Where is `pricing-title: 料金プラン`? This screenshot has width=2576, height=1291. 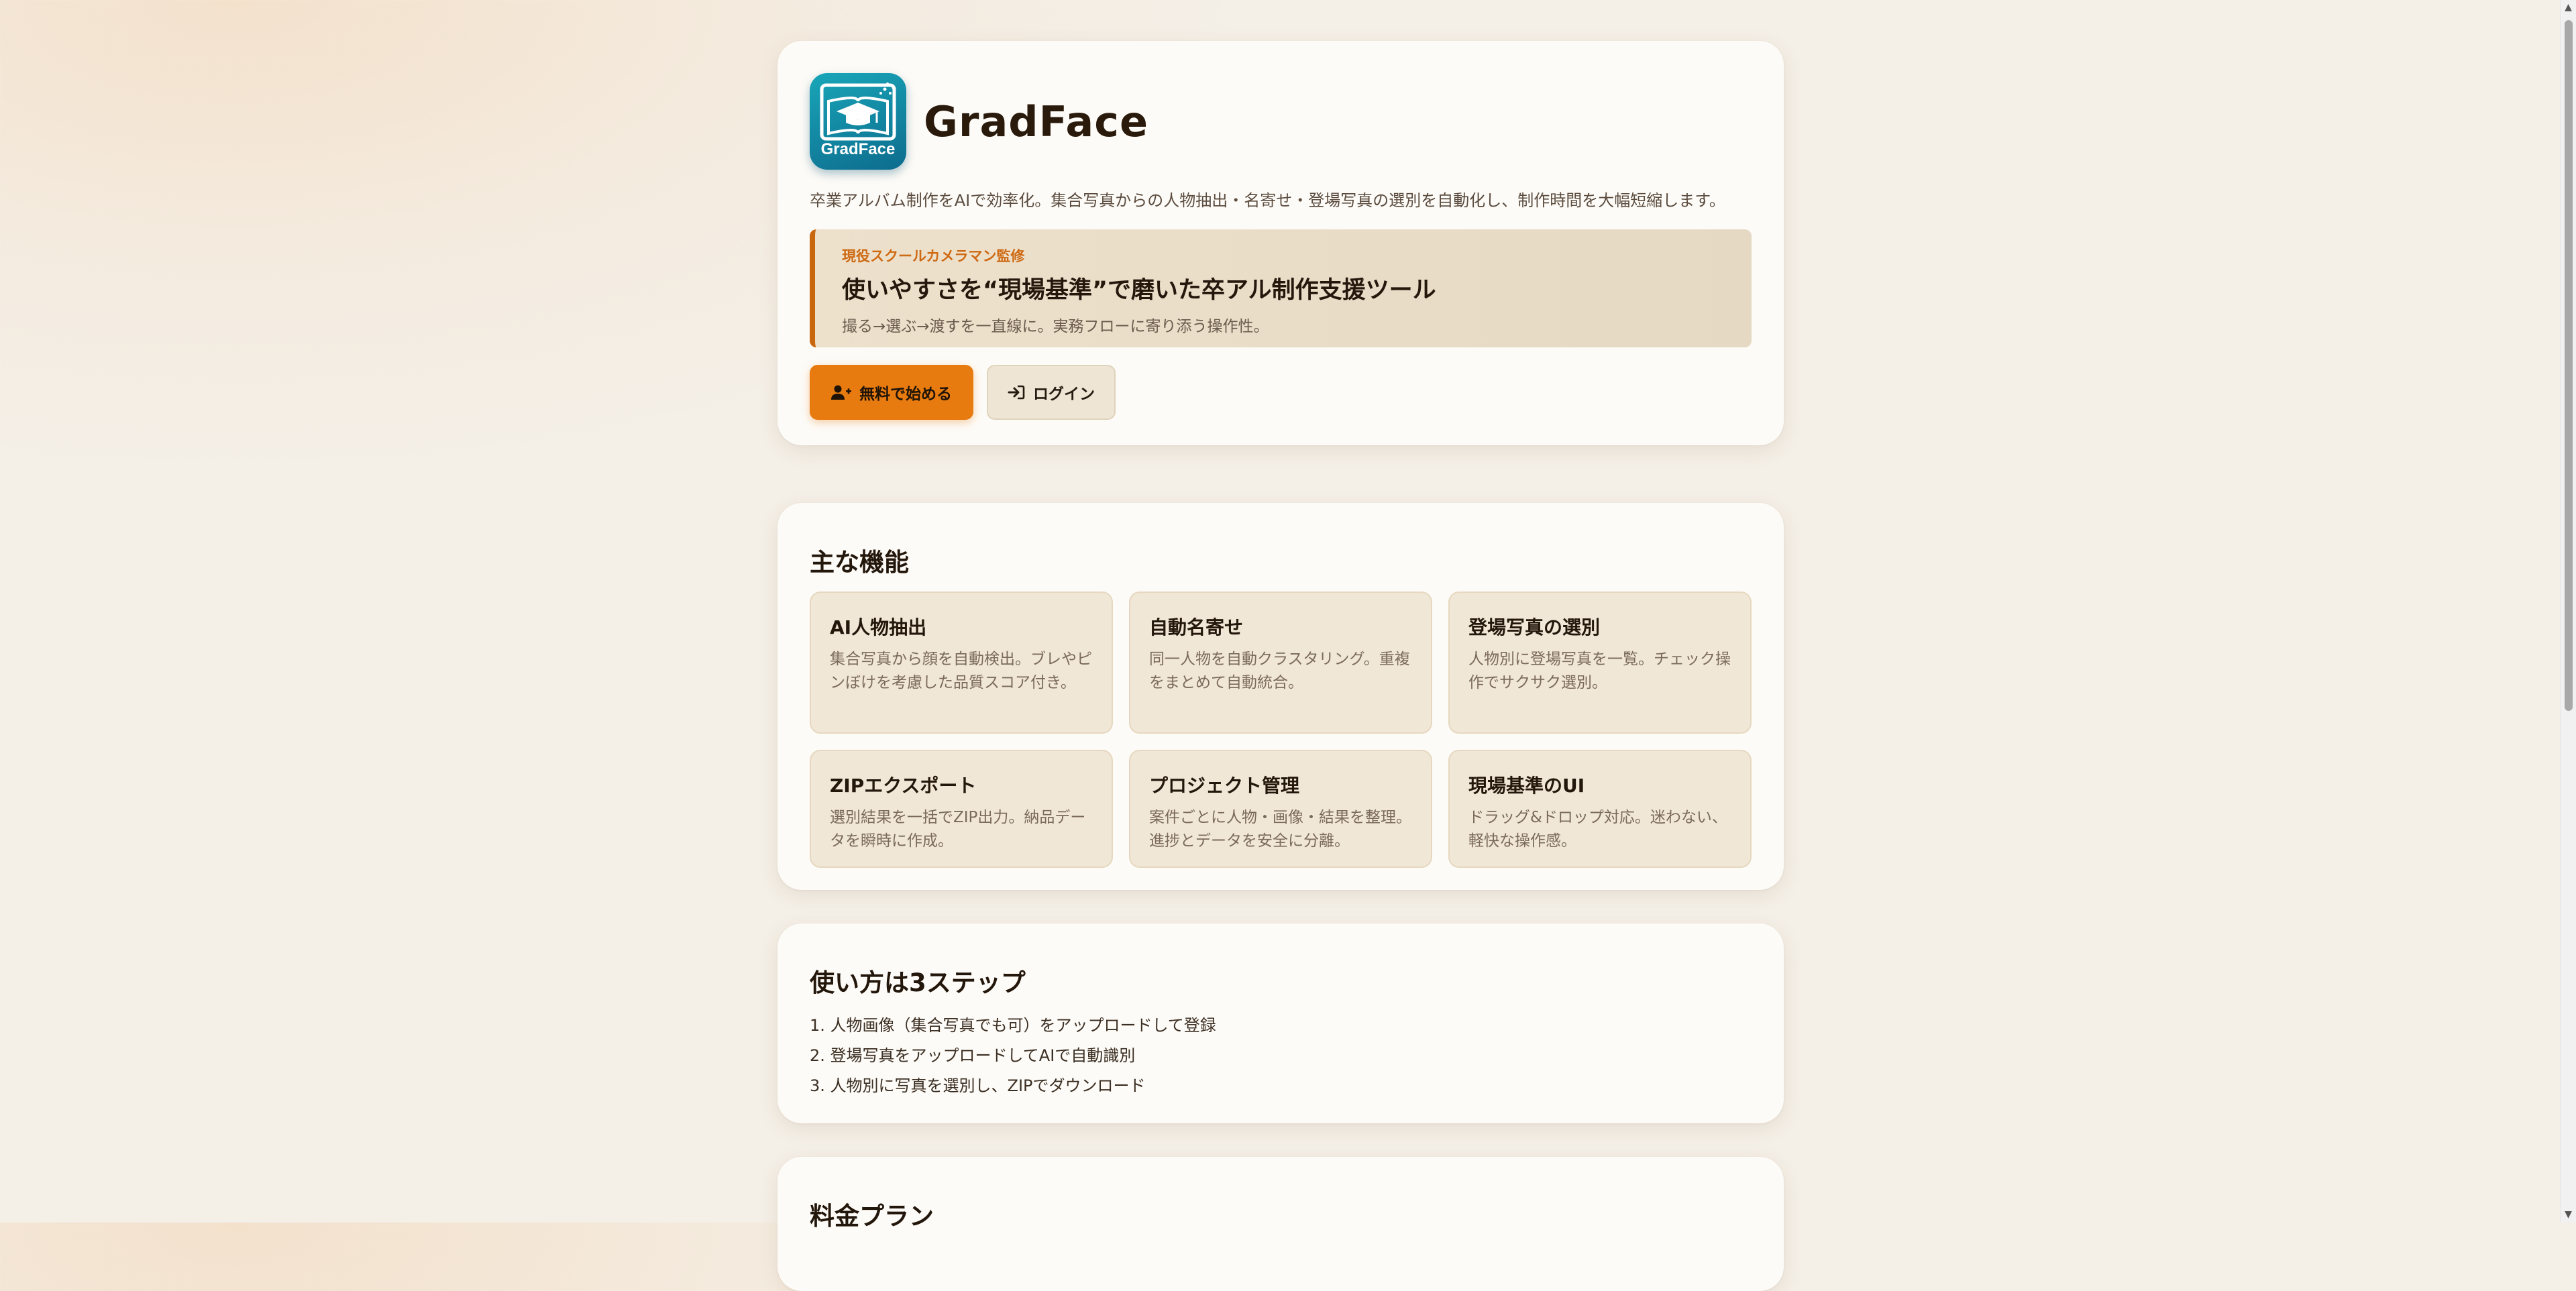
pricing-title: 料金プラン is located at coordinates (872, 1216).